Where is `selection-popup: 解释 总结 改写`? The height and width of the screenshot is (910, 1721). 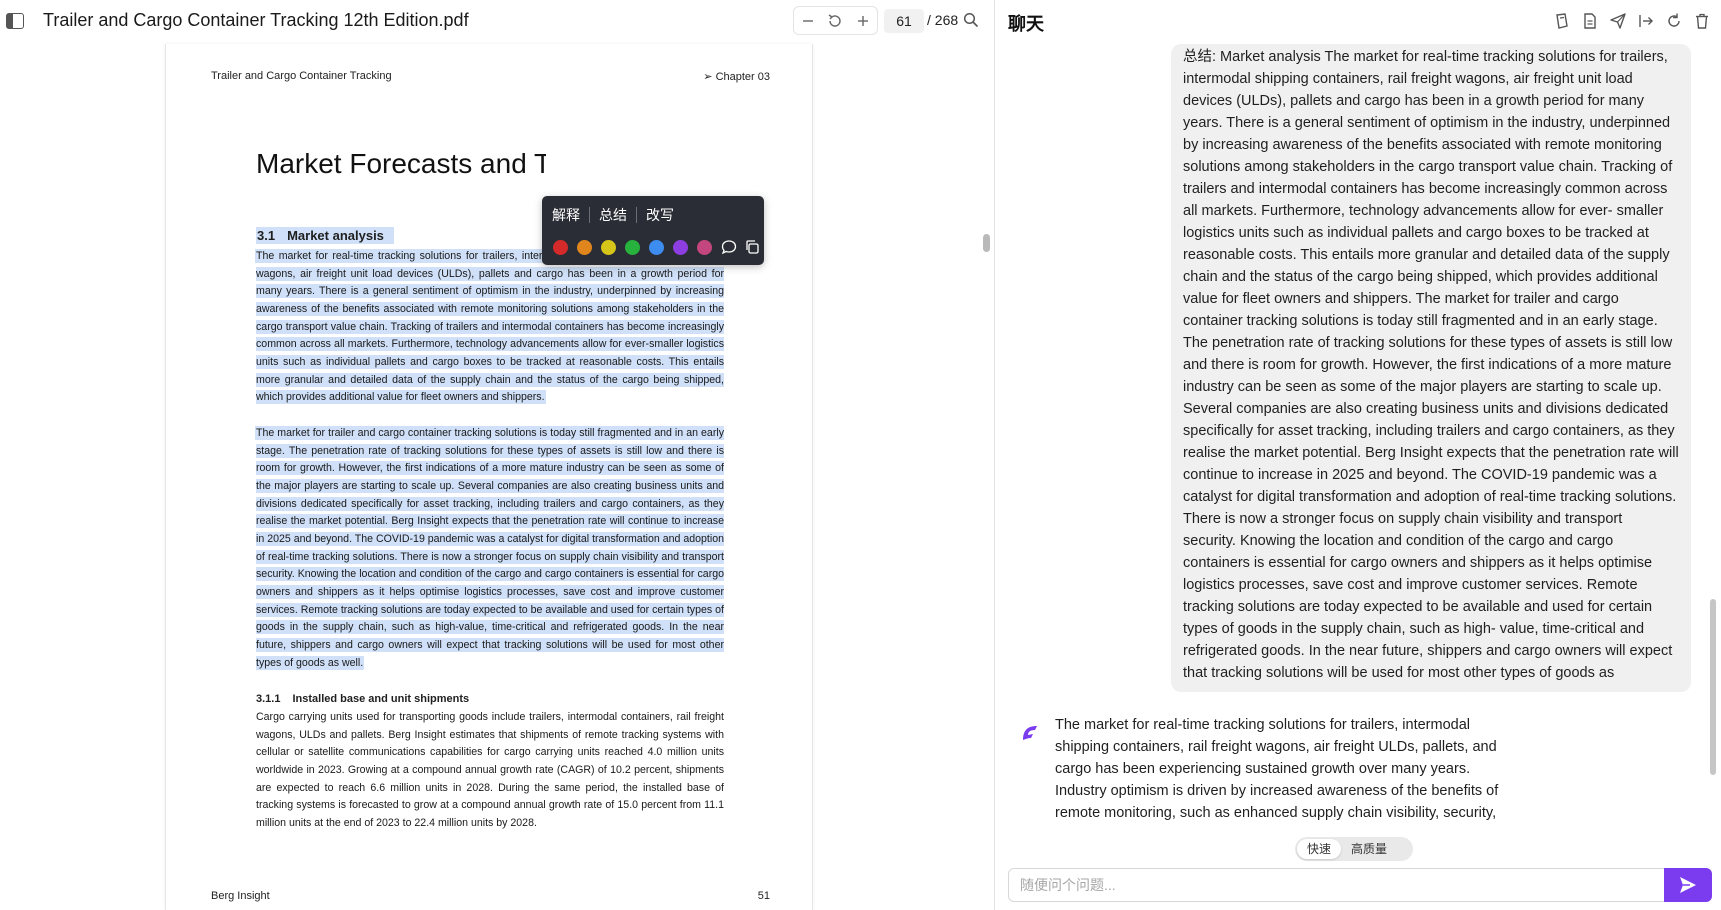 selection-popup: 解释 总结 改写 is located at coordinates (653, 230).